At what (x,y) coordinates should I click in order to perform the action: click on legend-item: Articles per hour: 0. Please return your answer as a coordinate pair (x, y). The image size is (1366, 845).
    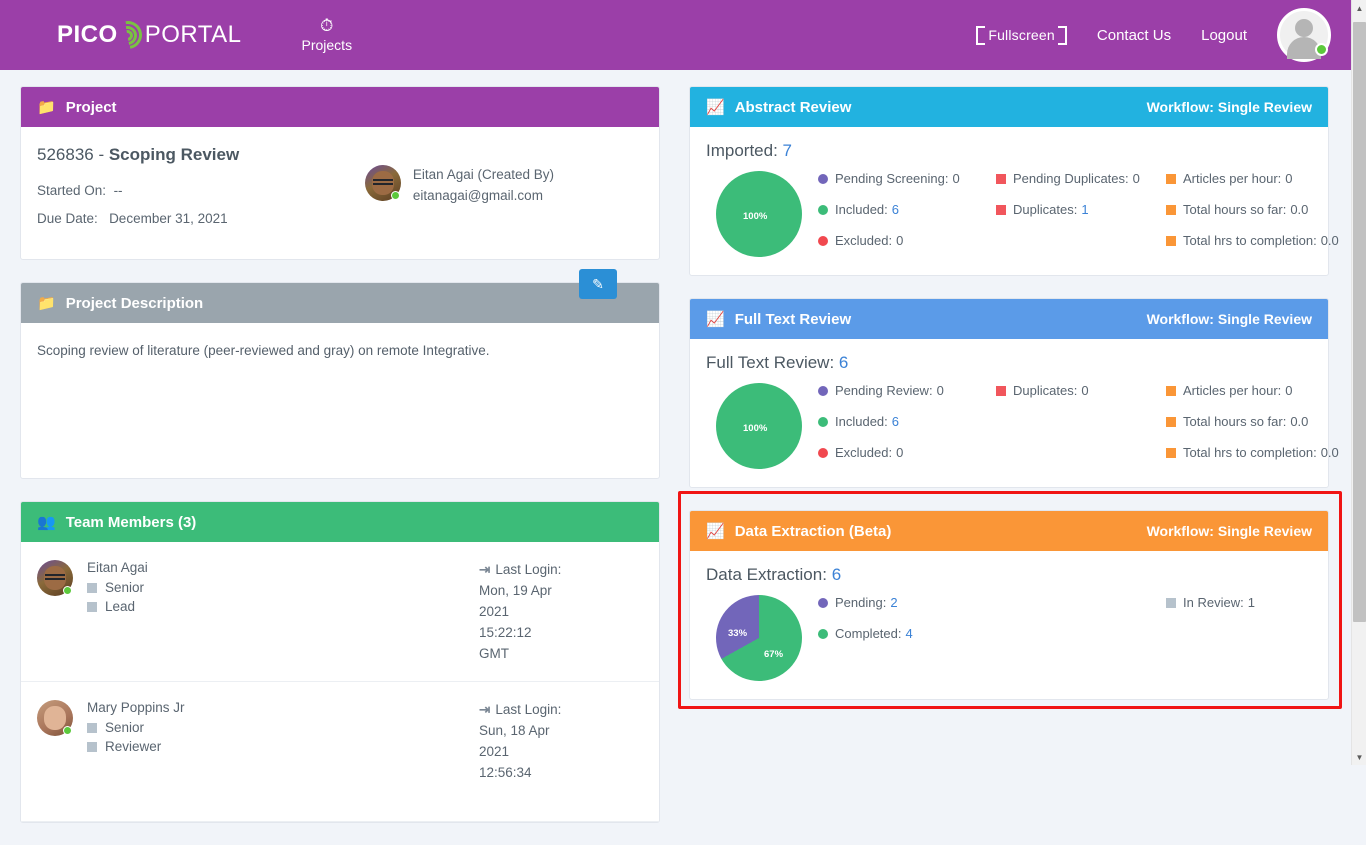
    Looking at the image, I should click on (1252, 178).